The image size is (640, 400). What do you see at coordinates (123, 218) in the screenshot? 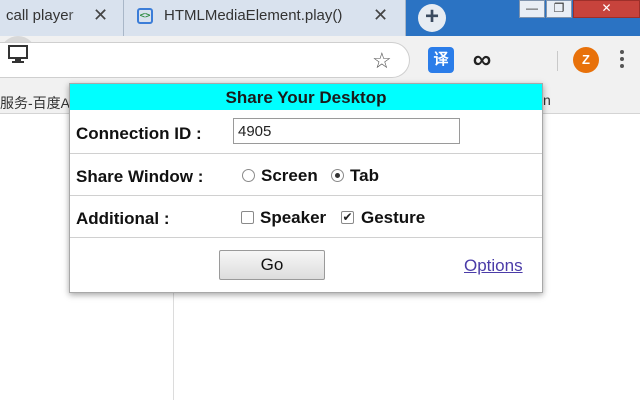
I see `additional-label: Additional :` at bounding box center [123, 218].